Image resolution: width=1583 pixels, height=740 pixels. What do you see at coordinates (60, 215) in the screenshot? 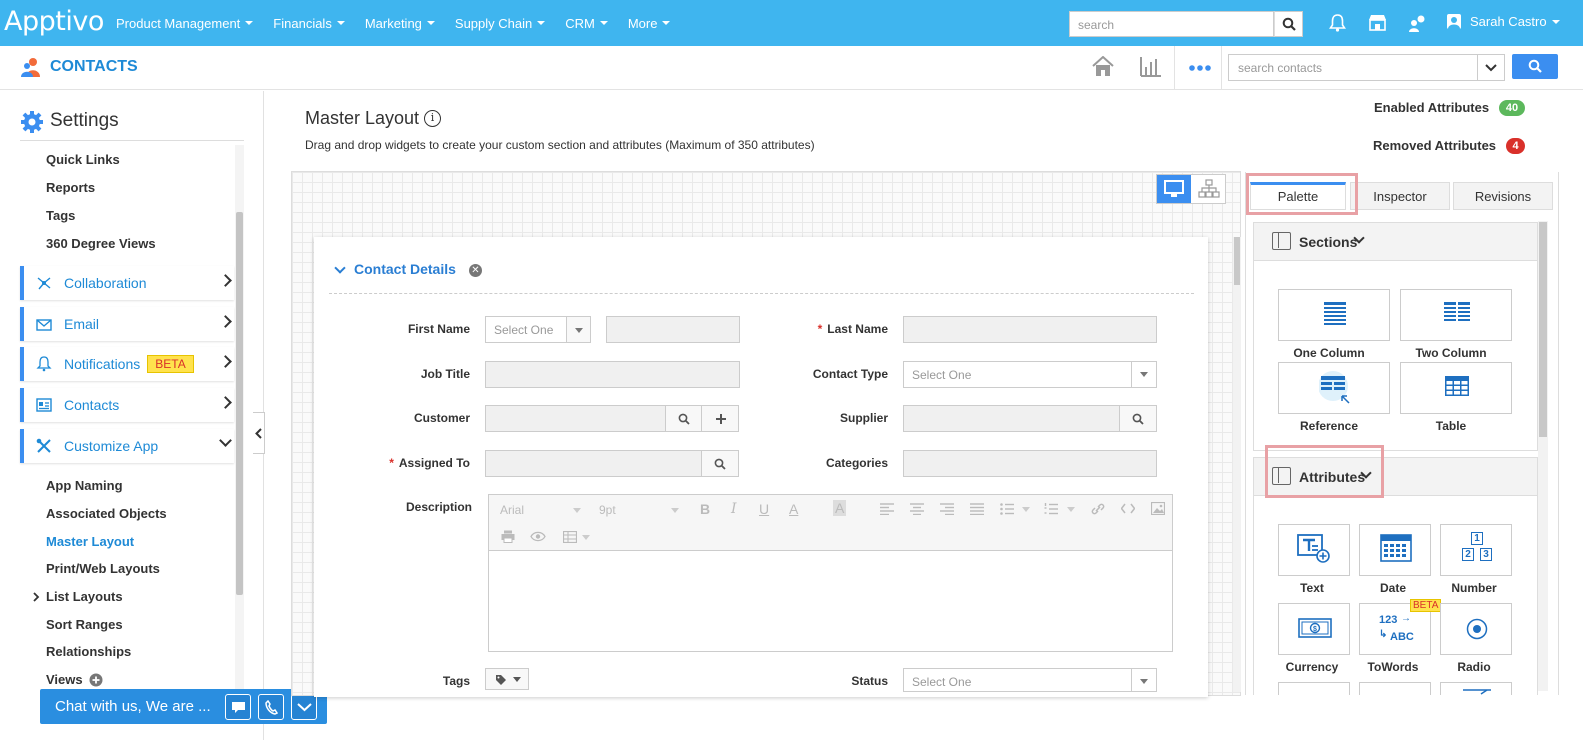
I see `sidebar-link-tags: Tags` at bounding box center [60, 215].